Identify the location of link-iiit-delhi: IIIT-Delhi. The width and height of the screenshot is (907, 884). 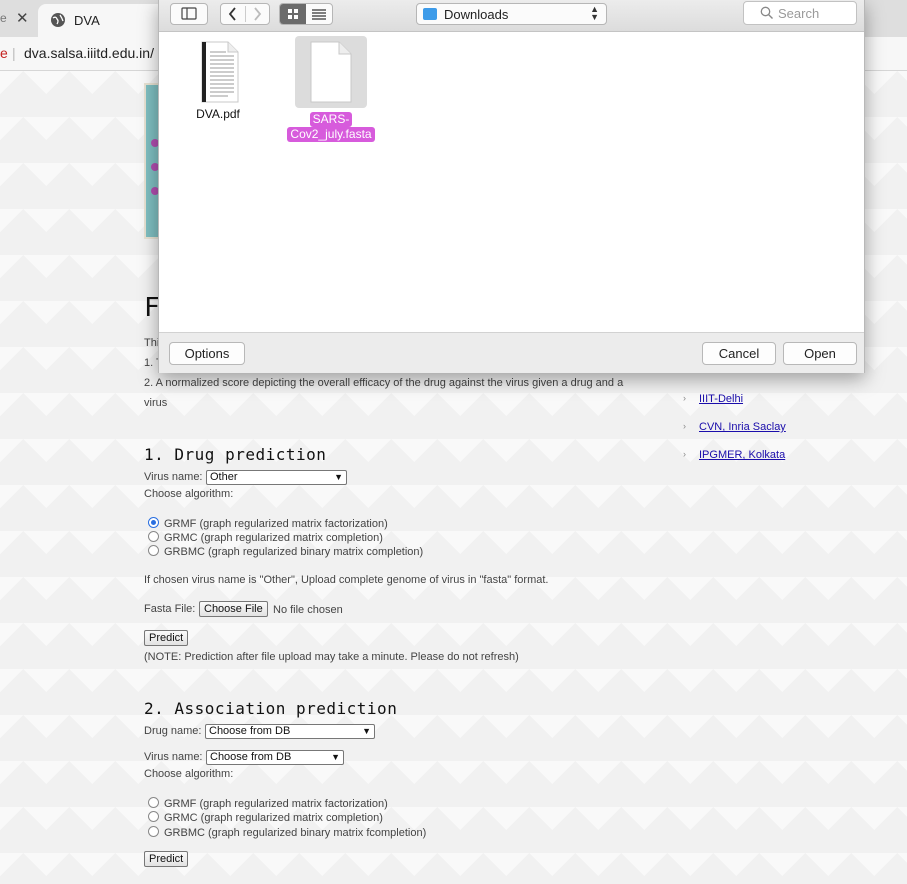
(721, 399).